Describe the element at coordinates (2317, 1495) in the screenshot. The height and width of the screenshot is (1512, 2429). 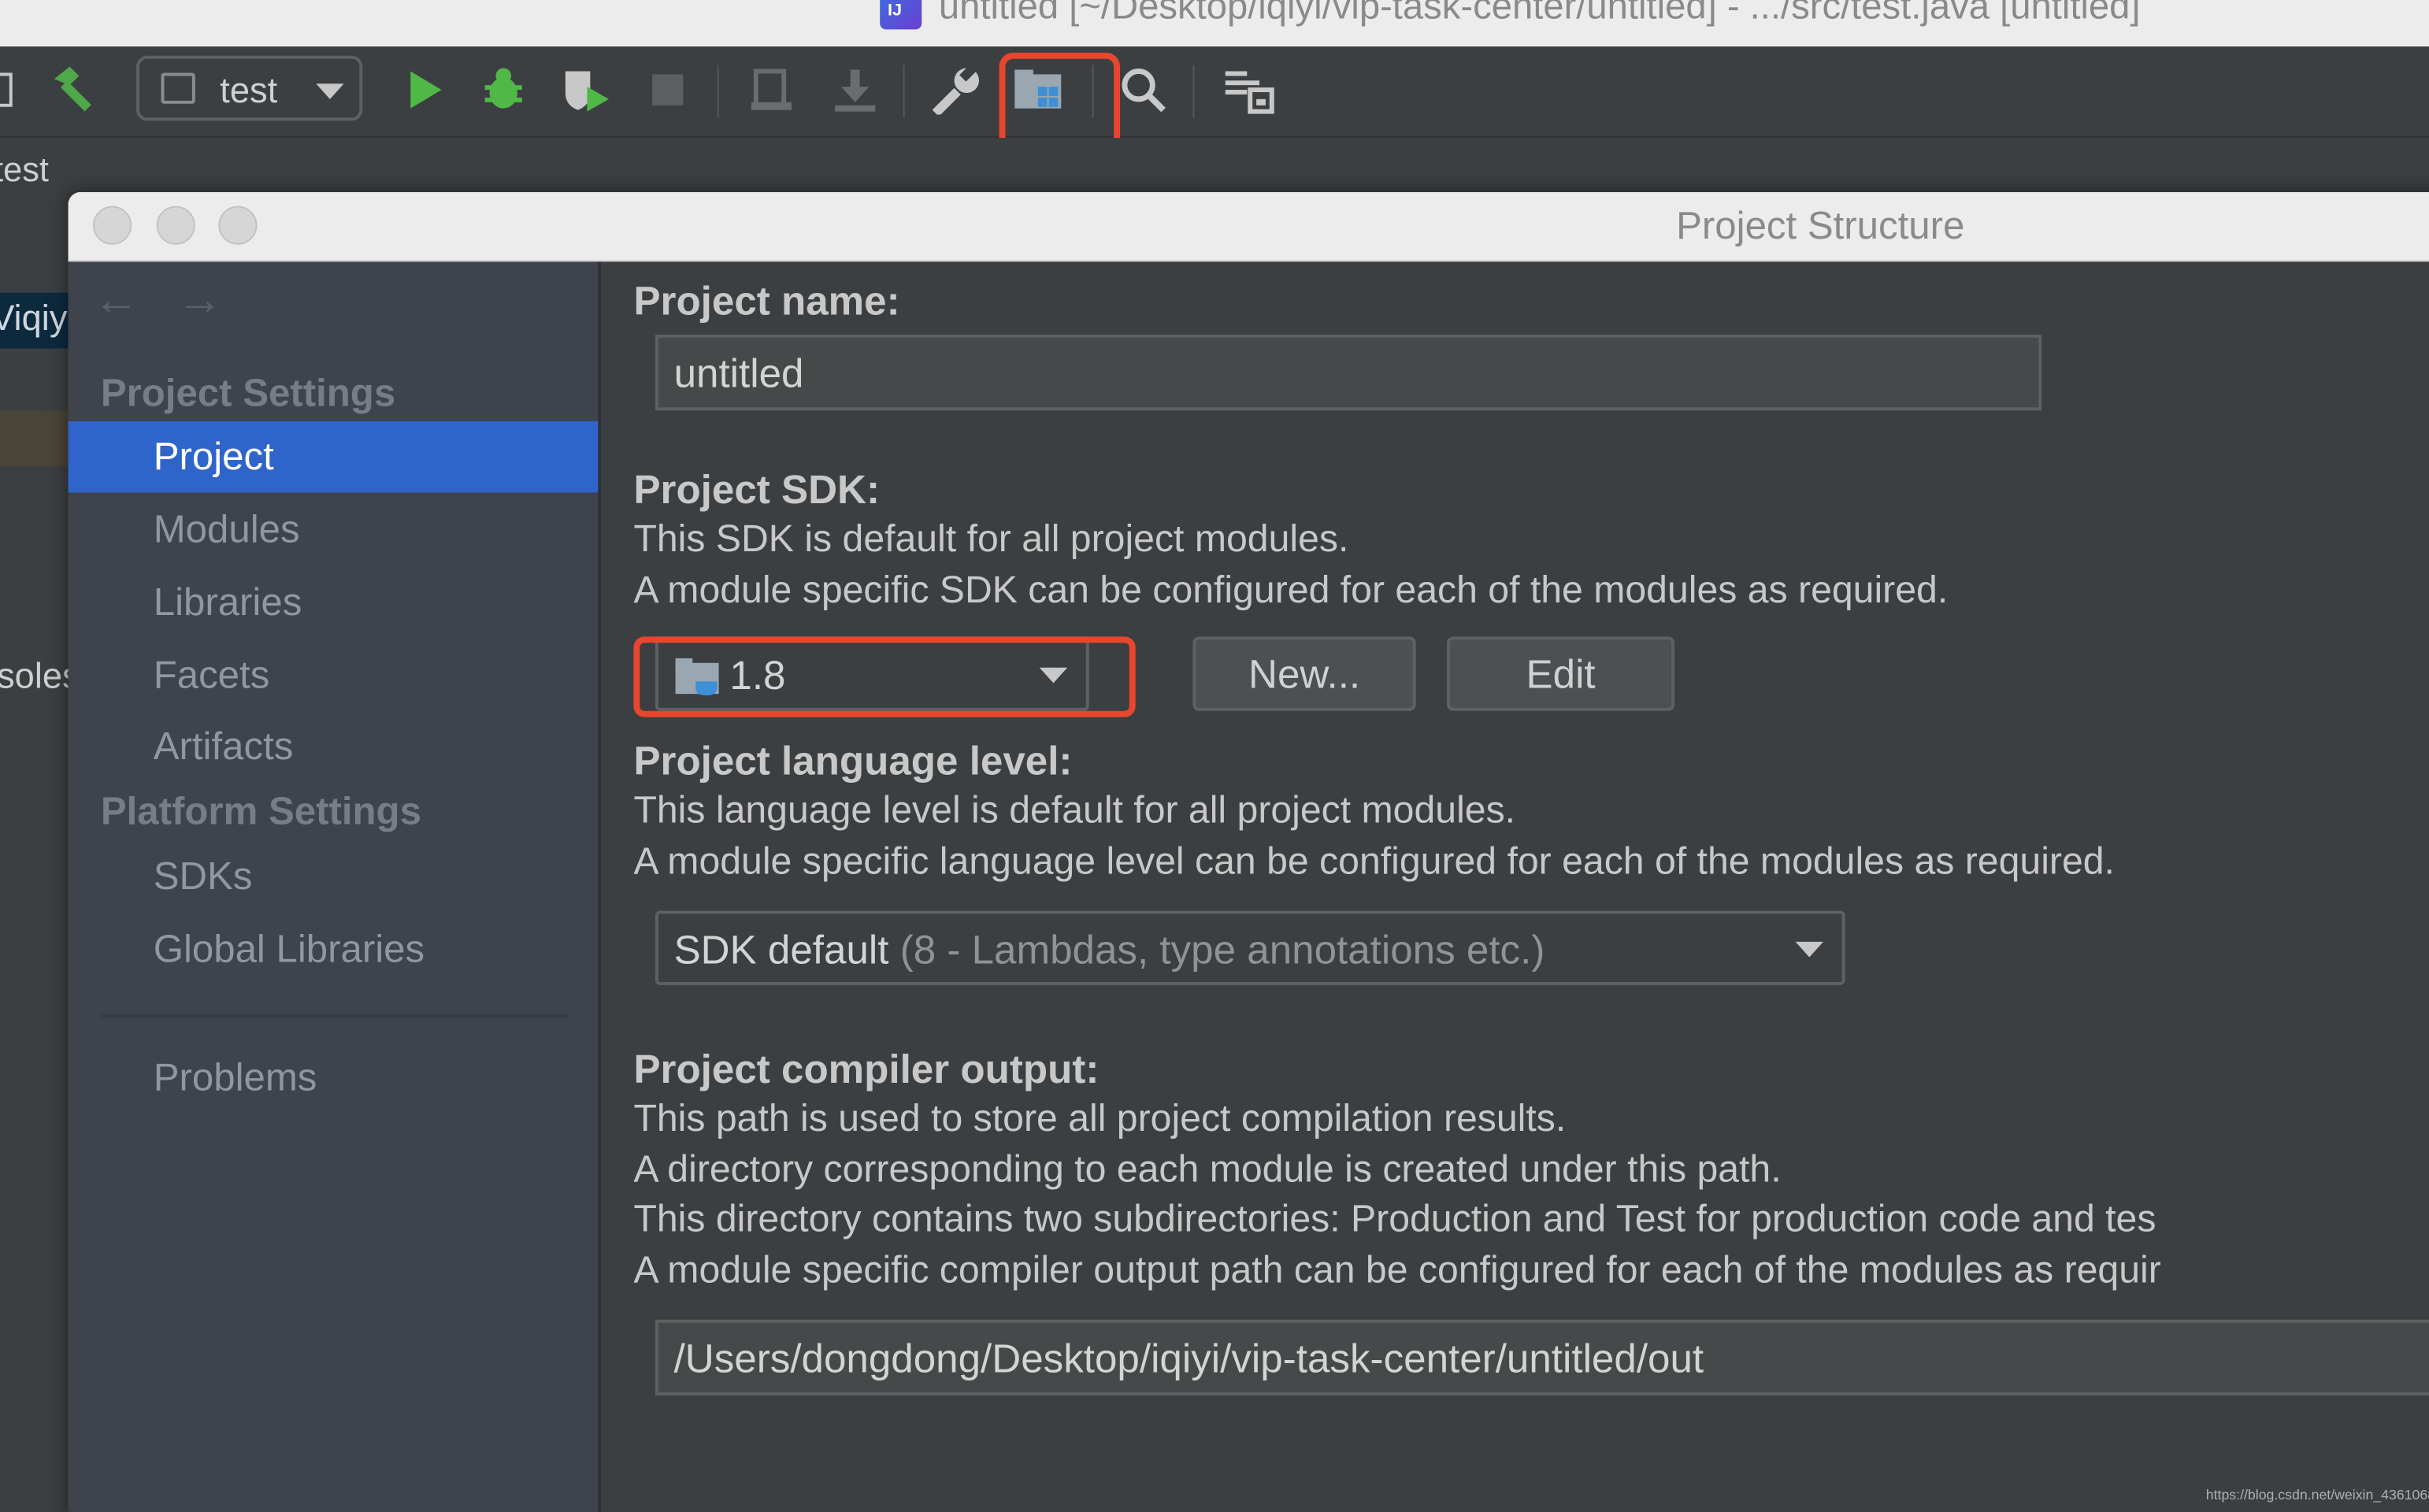
I see `watermark: https://blog.csdn.net/weixin_43610680` at that location.